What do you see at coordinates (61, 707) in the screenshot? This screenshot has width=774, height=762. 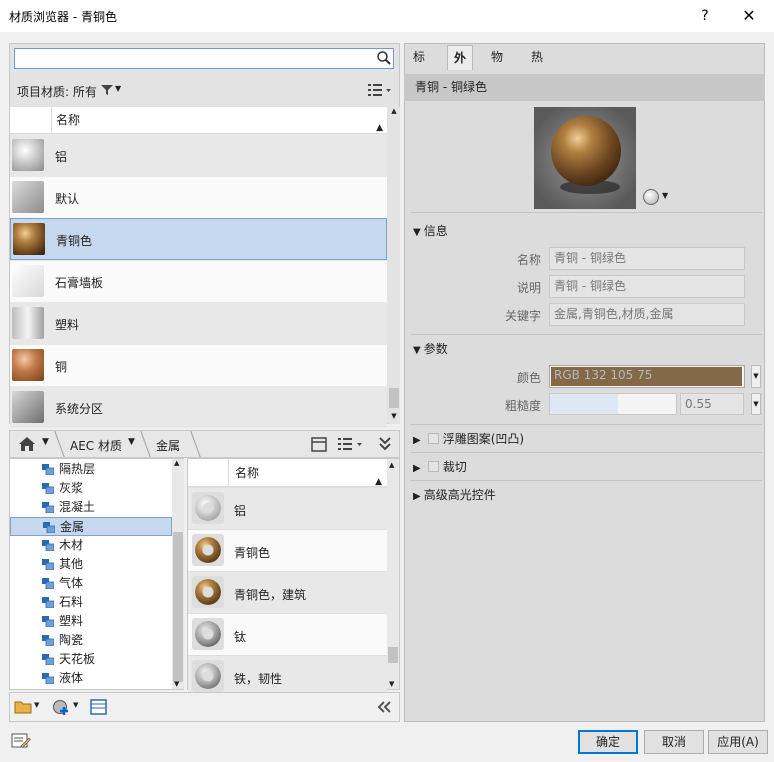 I see `create-material-icon` at bounding box center [61, 707].